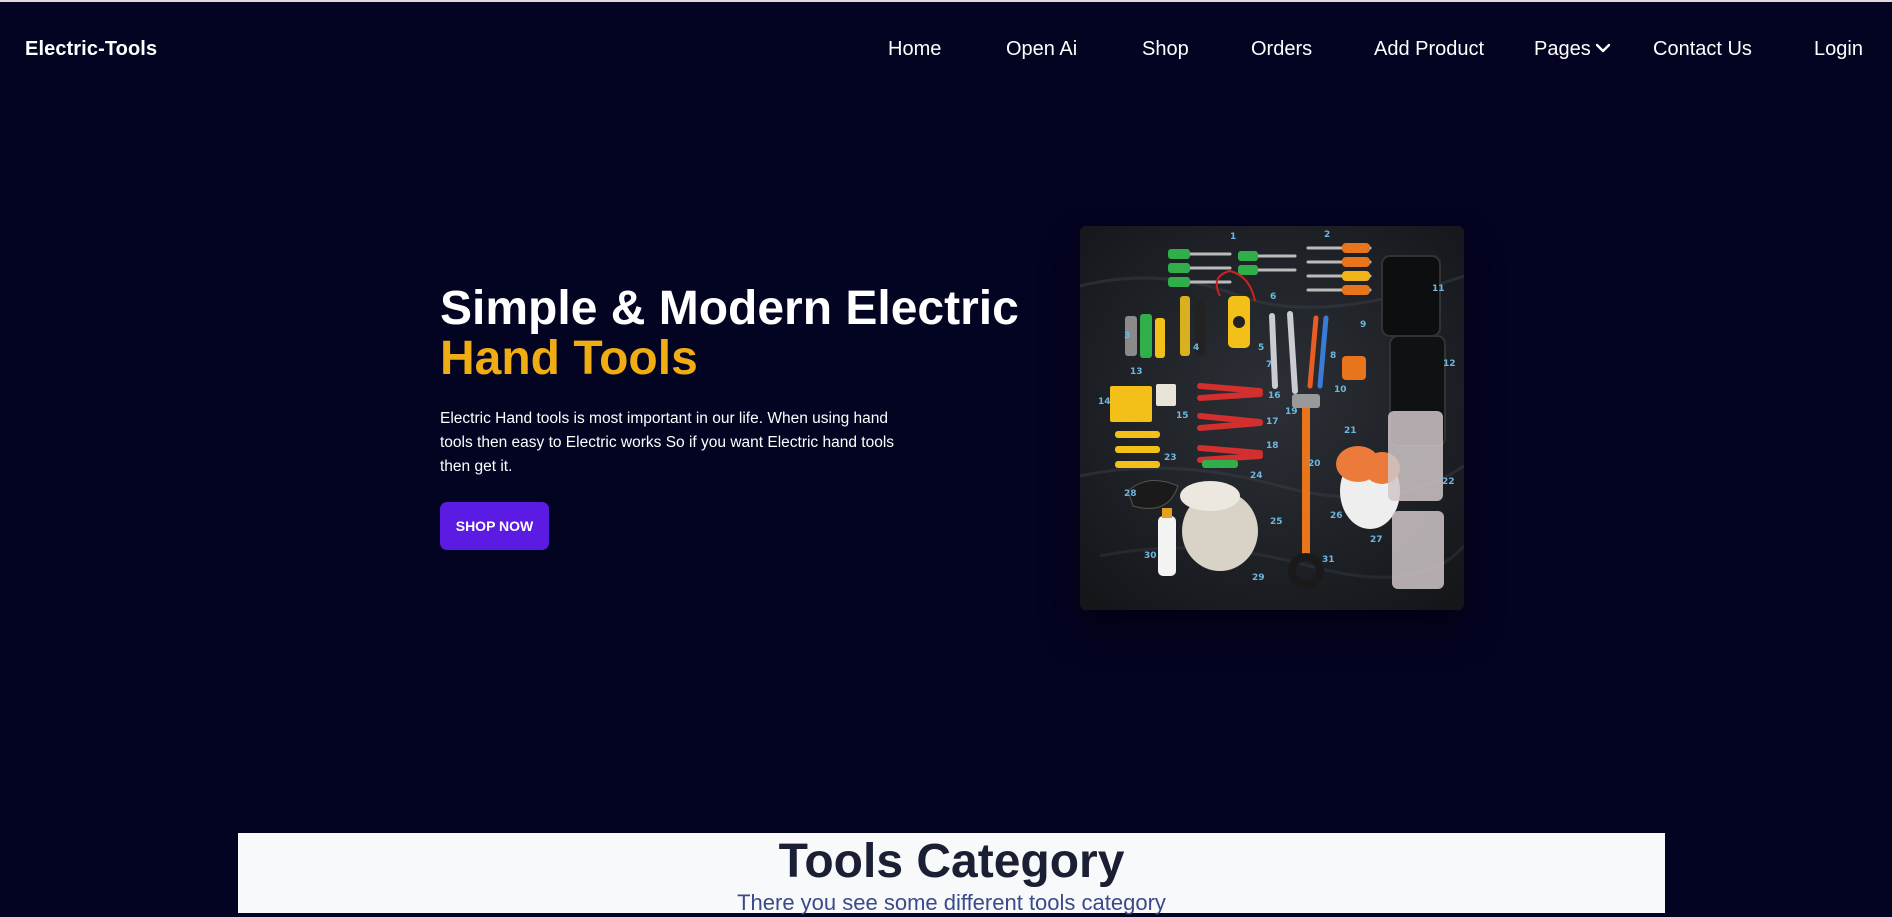  I want to click on svg-text: 23, so click(1170, 458).